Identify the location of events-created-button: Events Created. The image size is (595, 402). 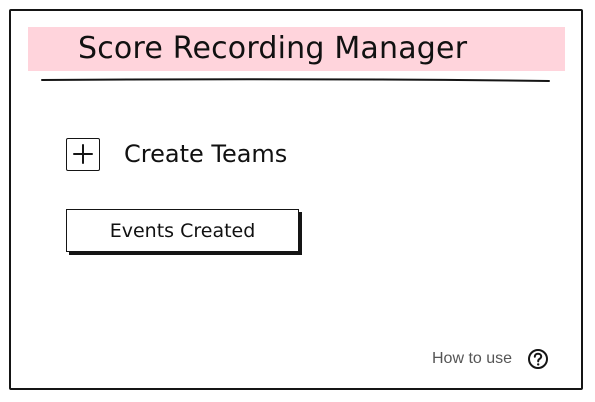
(182, 230).